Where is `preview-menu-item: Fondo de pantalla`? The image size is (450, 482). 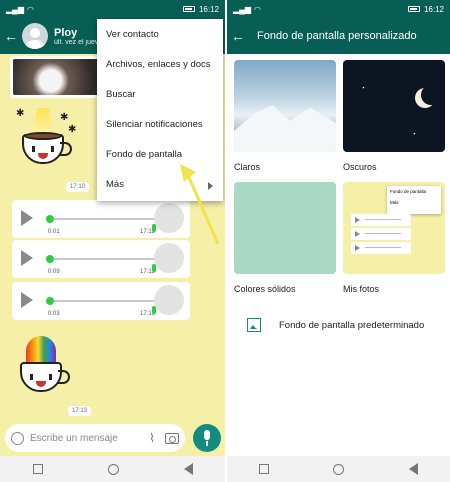 preview-menu-item: Fondo de pantalla is located at coordinates (408, 191).